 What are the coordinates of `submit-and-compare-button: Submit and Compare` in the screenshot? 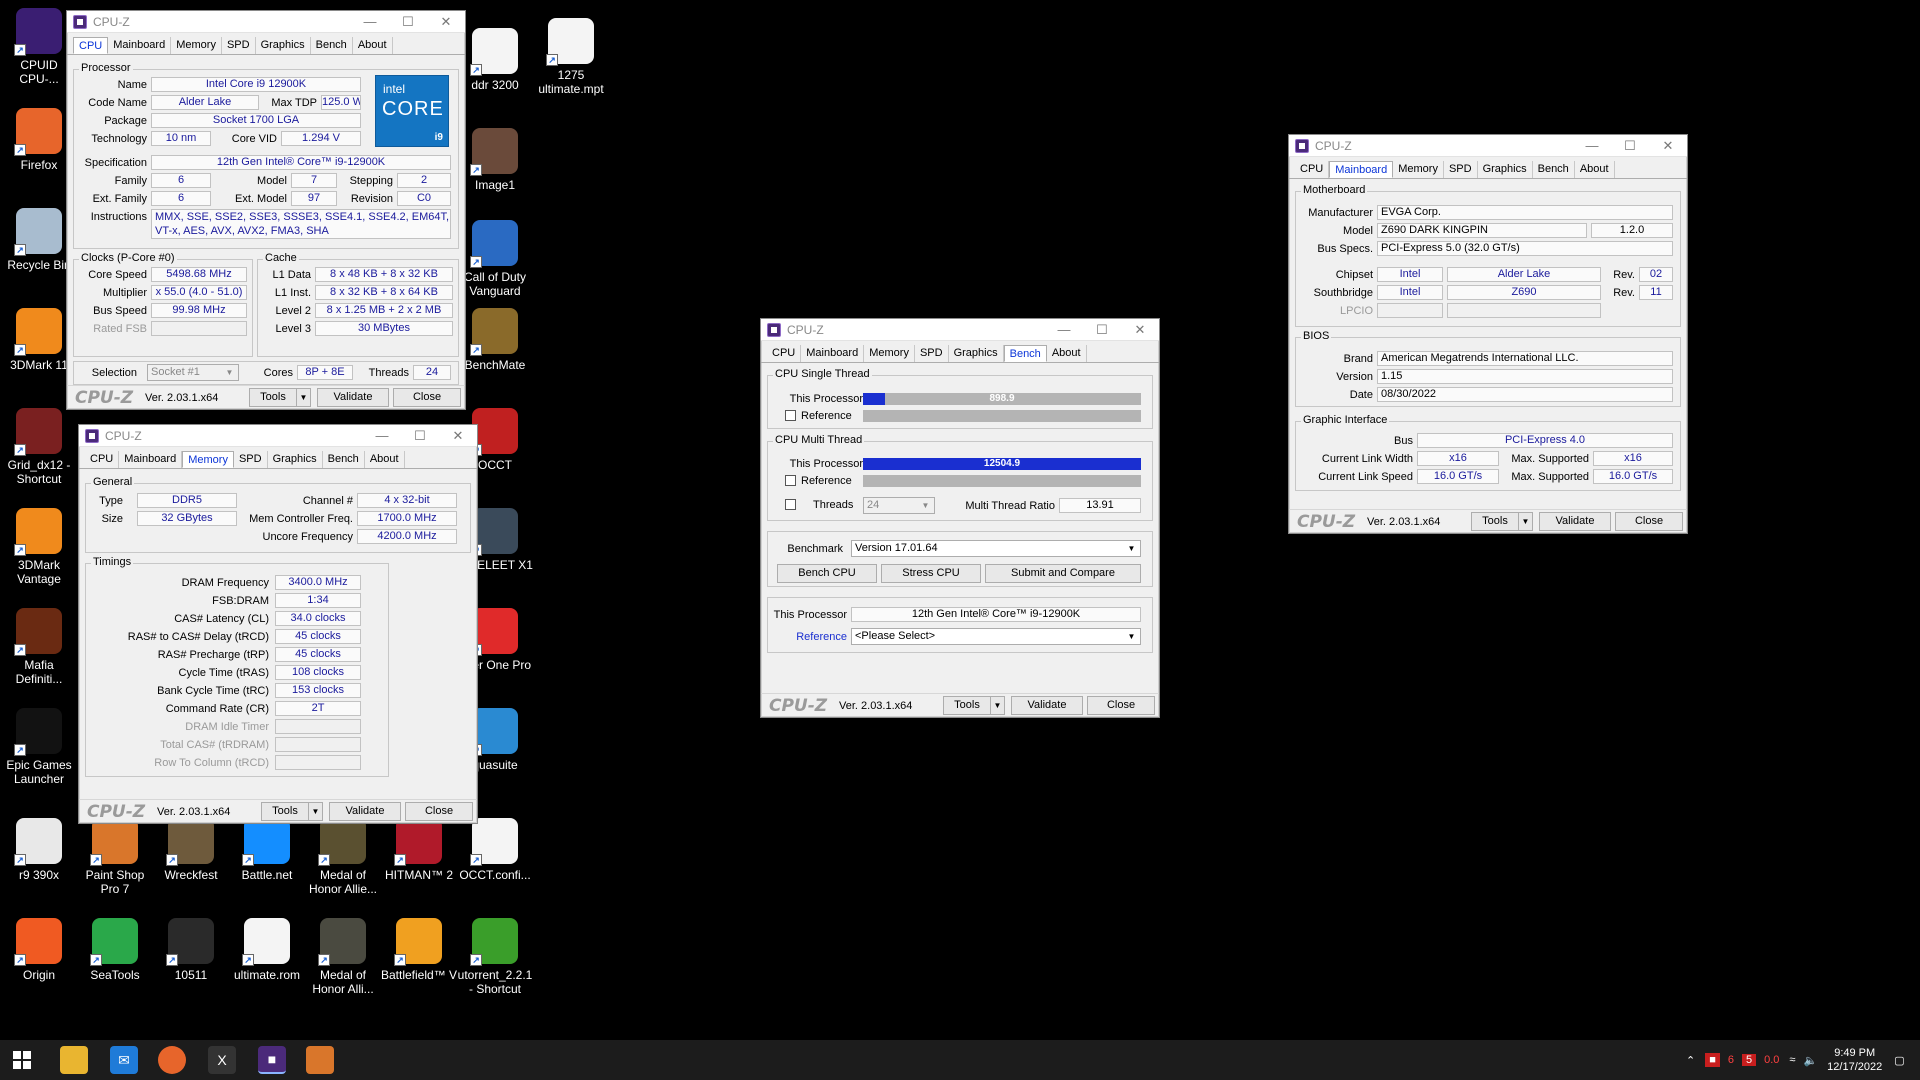 It's located at (1063, 573).